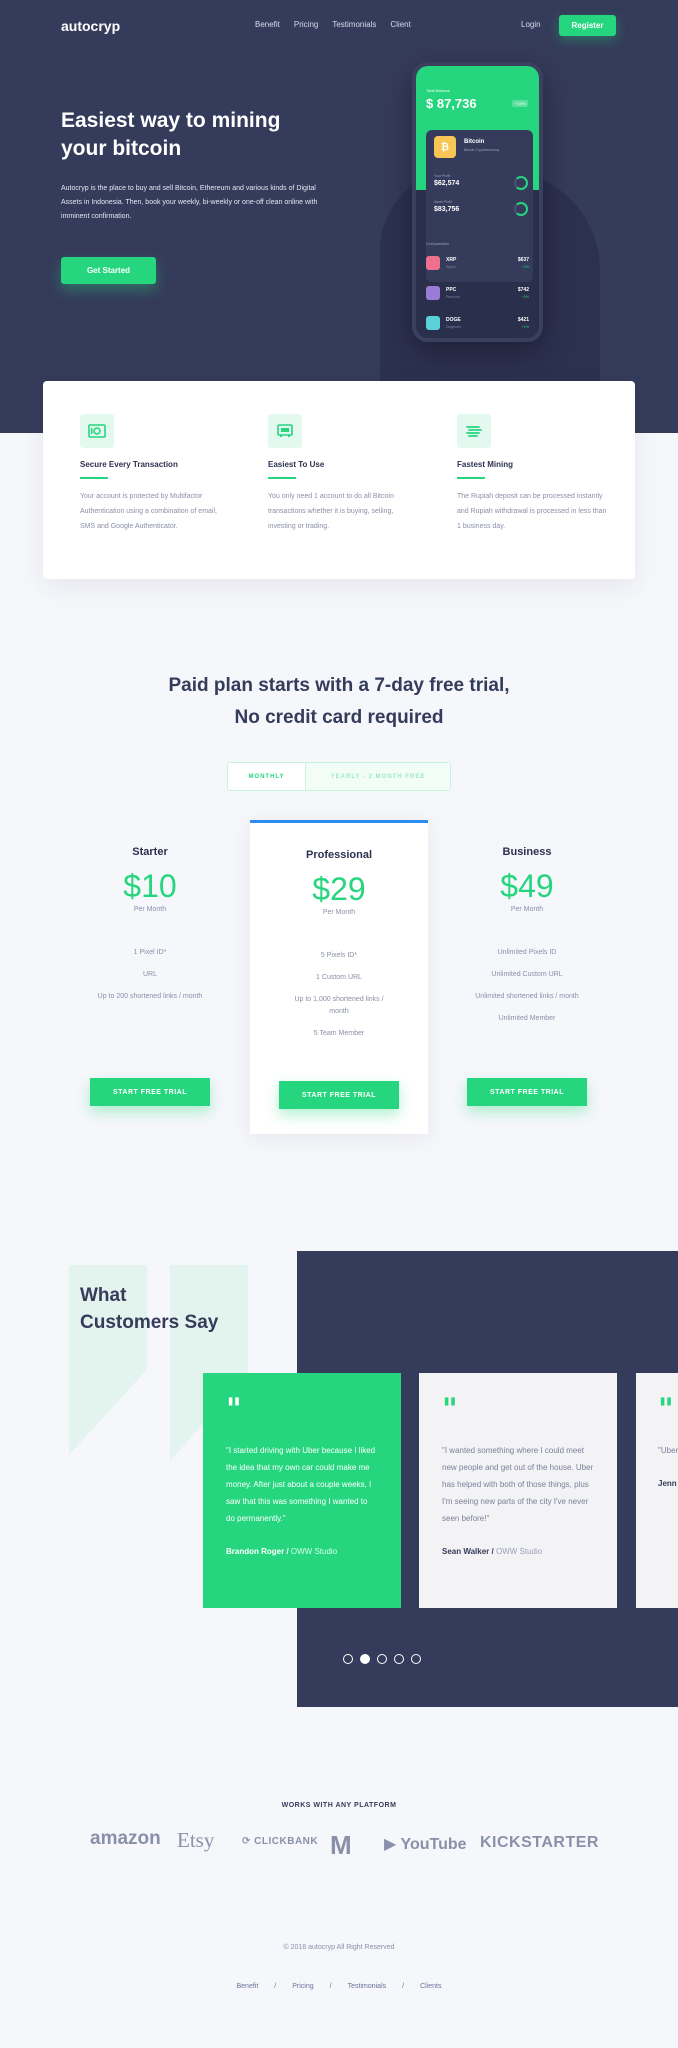 This screenshot has width=678, height=2048. What do you see at coordinates (339, 955) in the screenshot?
I see `plan-feature: 5 Pixels ID*` at bounding box center [339, 955].